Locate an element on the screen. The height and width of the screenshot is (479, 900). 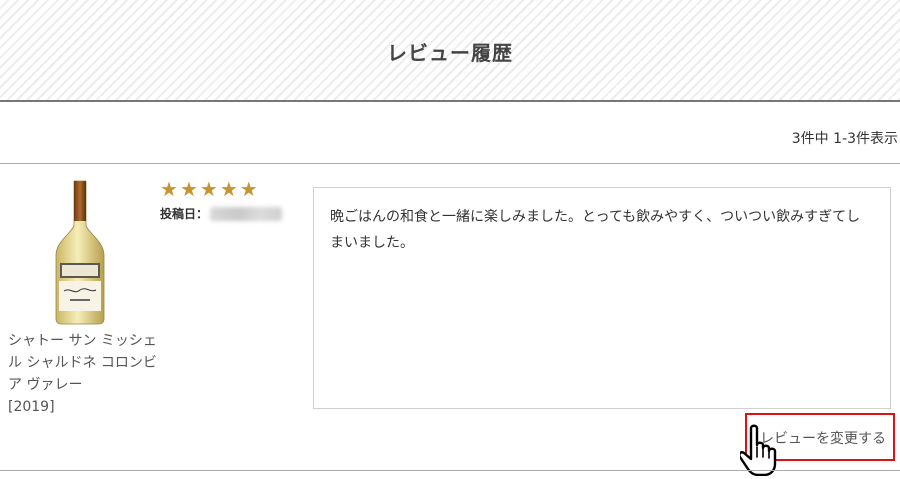
product-vintage: [2019] is located at coordinates (31, 407).